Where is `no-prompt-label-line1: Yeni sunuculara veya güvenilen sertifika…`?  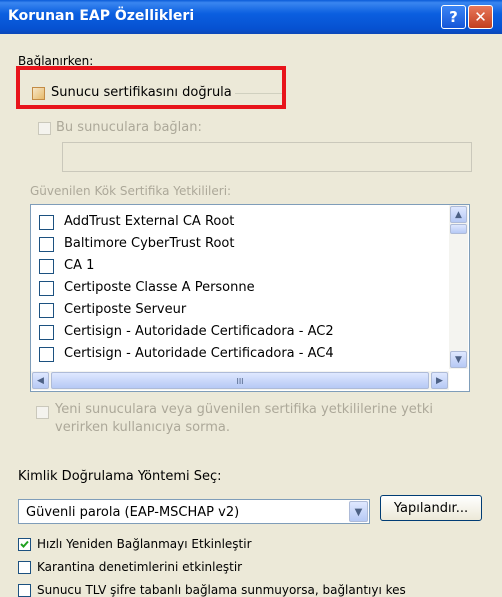 no-prompt-label-line1: Yeni sunuculara veya güvenilen sertifika… is located at coordinates (244, 409).